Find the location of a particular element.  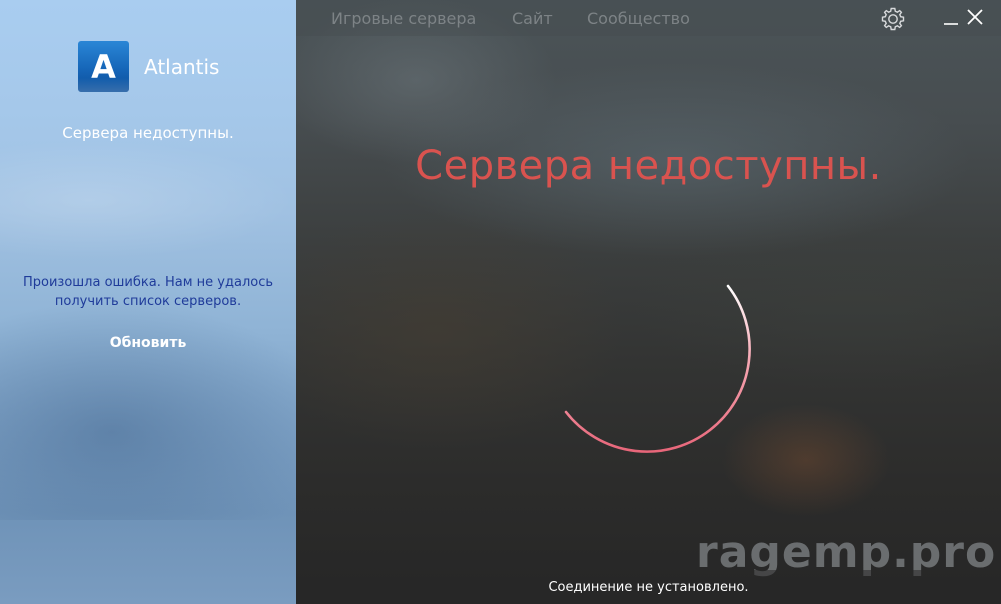

close-icon is located at coordinates (975, 17).